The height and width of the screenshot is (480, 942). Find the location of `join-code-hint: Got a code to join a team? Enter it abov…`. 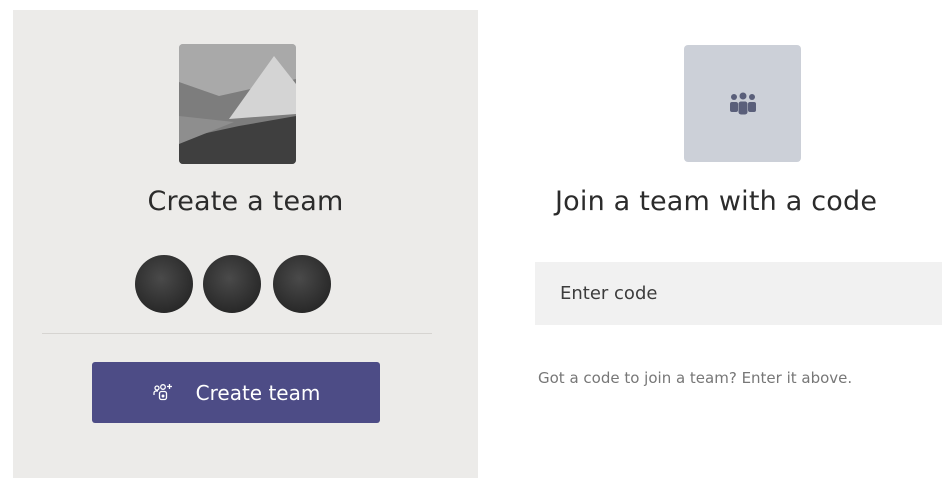

join-code-hint: Got a code to join a team? Enter it abov… is located at coordinates (695, 378).